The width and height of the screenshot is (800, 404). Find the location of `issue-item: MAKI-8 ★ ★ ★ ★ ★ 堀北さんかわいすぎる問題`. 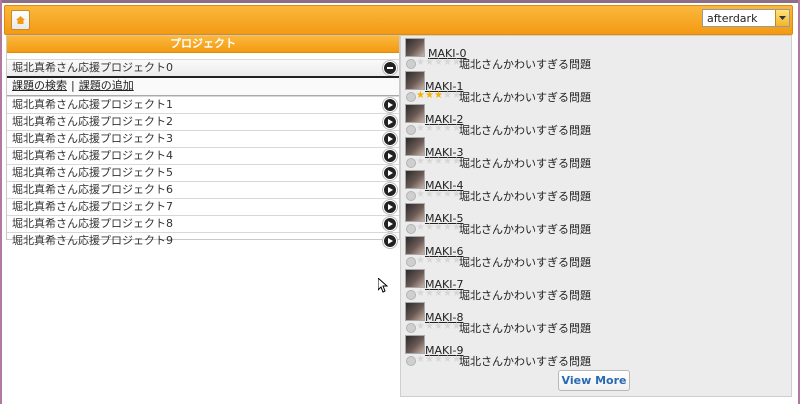

issue-item: MAKI-8 ★ ★ ★ ★ ★ 堀北さんかわいすぎる問題 is located at coordinates (595, 318).